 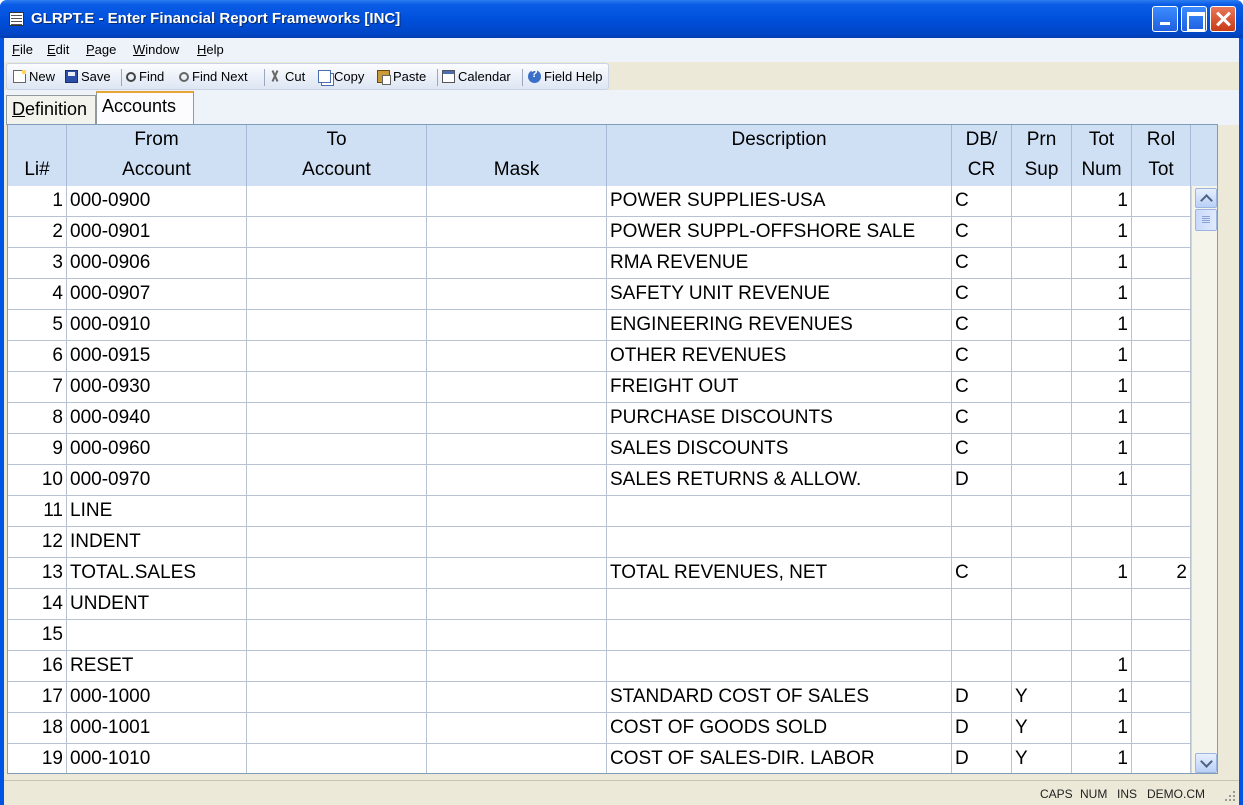 What do you see at coordinates (337, 155) in the screenshot?
I see `header-to-account: To Account` at bounding box center [337, 155].